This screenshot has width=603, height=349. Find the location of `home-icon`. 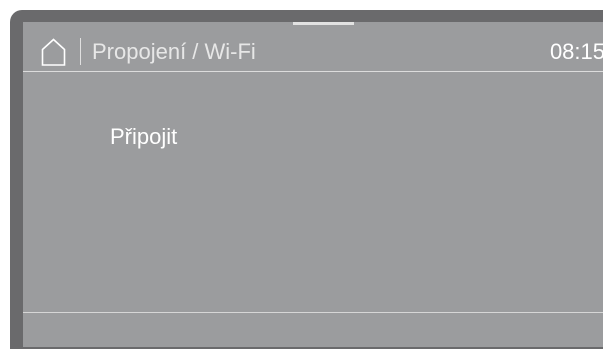

home-icon is located at coordinates (53, 52).